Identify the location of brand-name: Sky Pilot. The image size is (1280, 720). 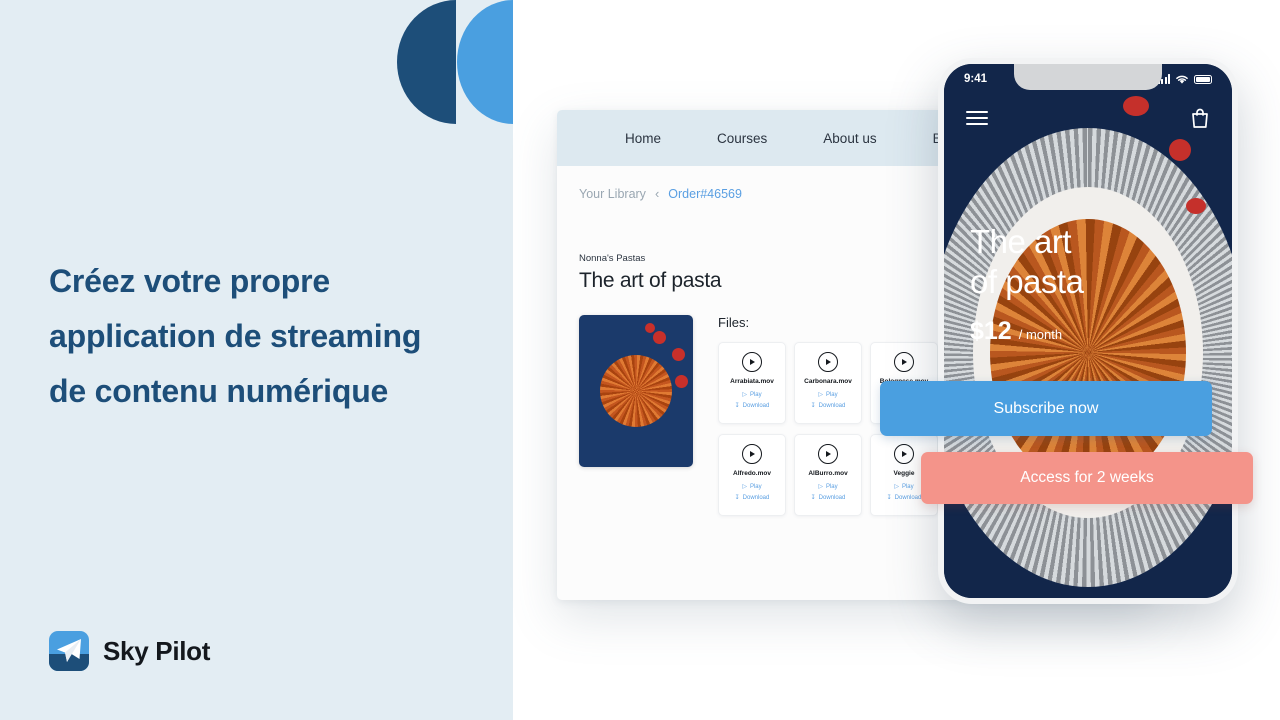
(157, 650).